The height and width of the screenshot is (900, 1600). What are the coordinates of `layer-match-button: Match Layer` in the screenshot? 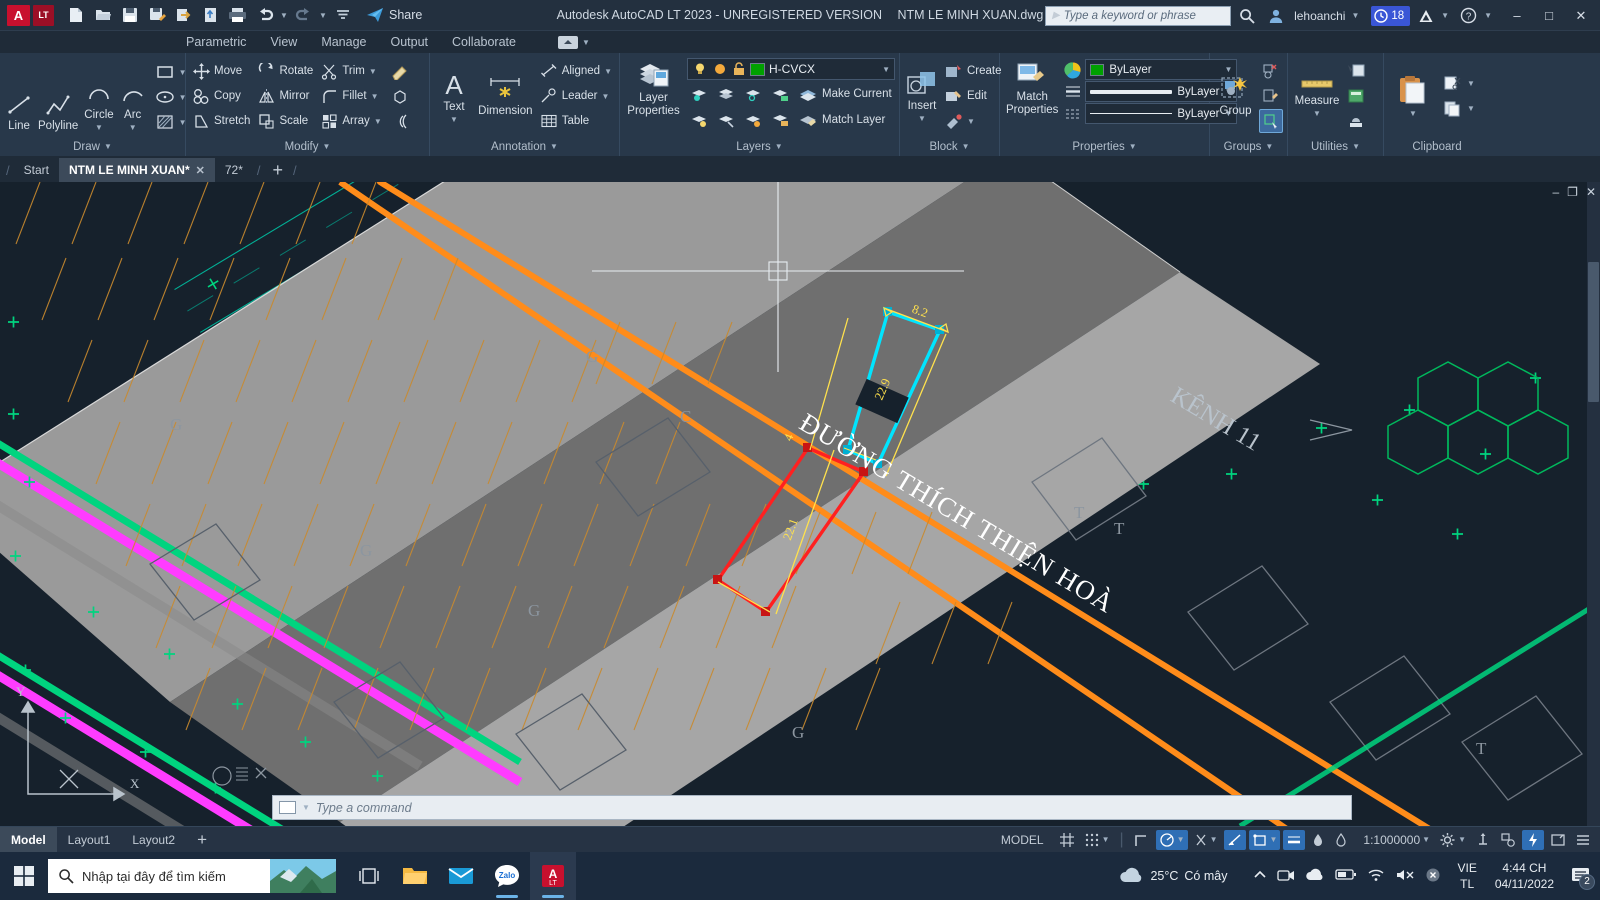 It's located at (841, 120).